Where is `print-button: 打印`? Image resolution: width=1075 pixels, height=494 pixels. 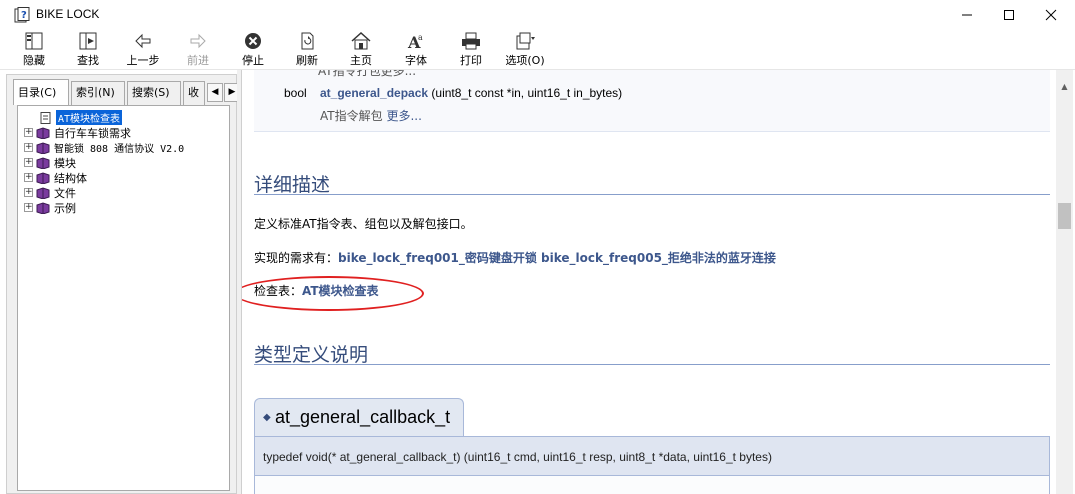
print-button: 打印 is located at coordinates (471, 50).